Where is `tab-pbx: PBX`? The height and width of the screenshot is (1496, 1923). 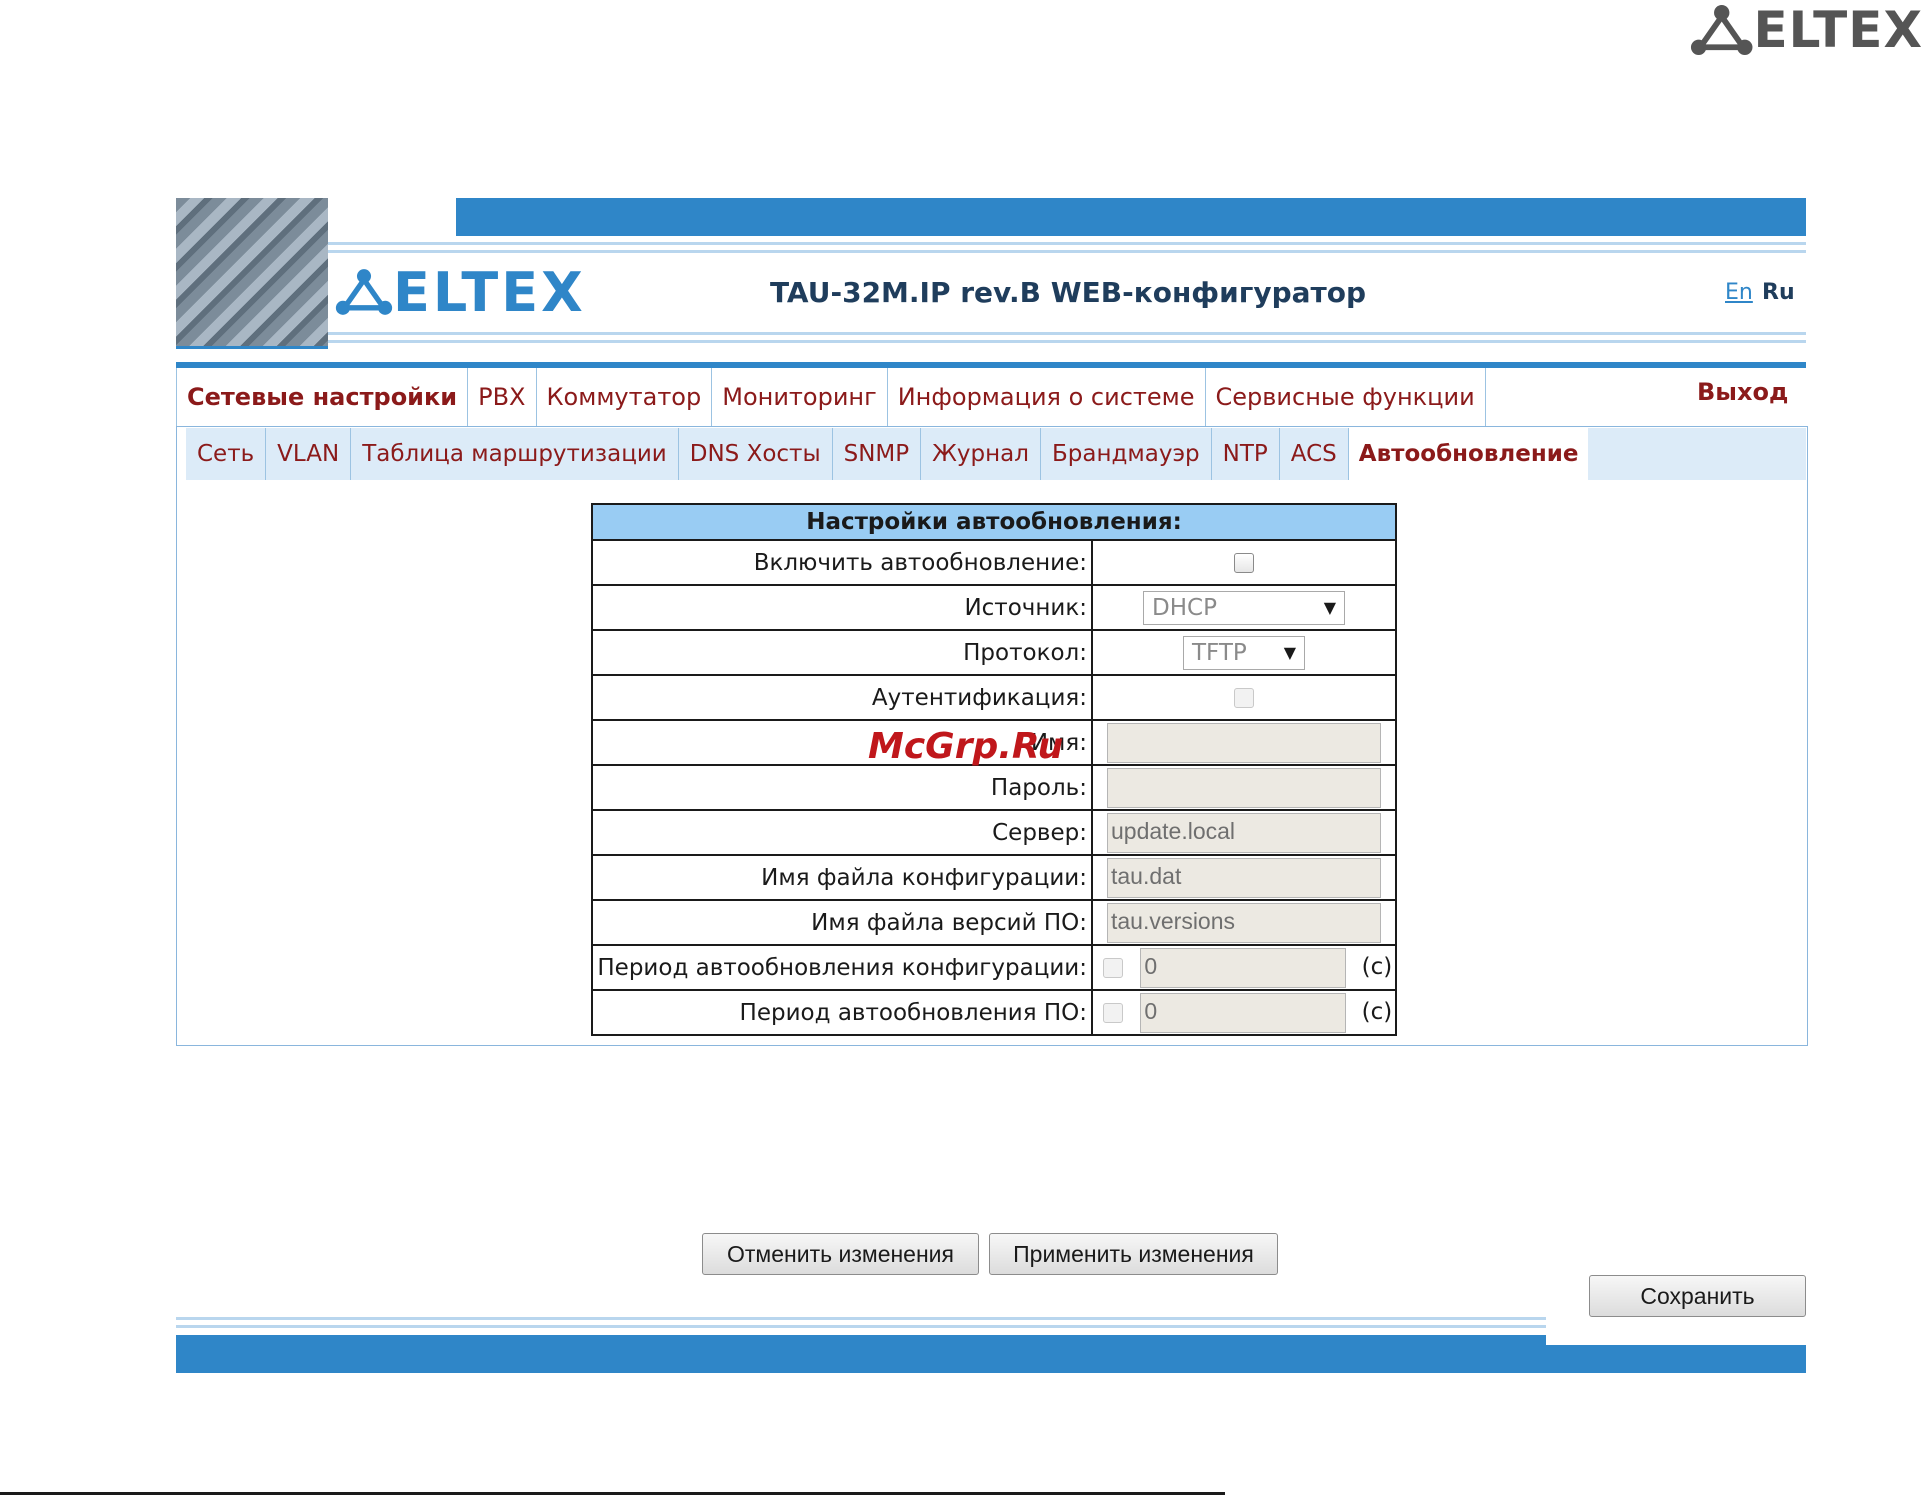 tab-pbx: PBX is located at coordinates (502, 397).